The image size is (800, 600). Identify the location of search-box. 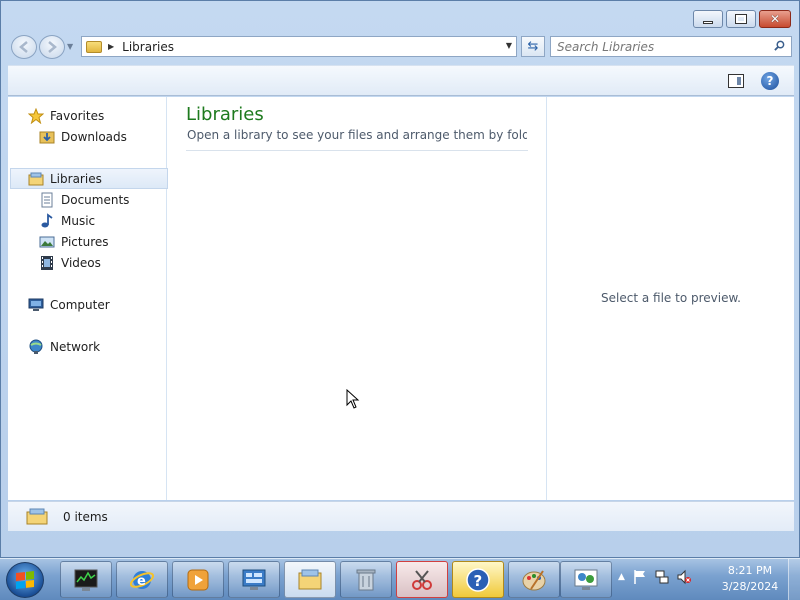
(671, 46).